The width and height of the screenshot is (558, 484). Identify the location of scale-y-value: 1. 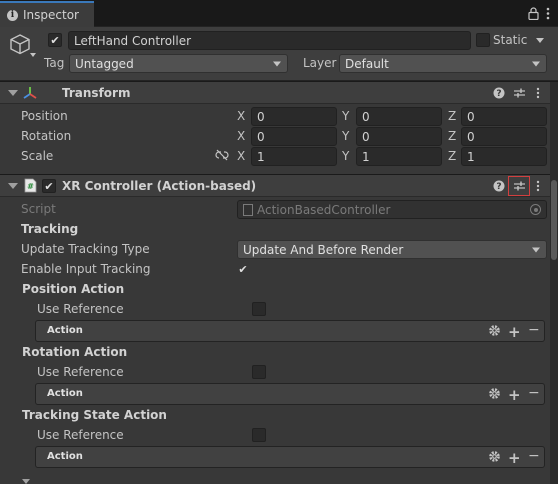
(366, 156).